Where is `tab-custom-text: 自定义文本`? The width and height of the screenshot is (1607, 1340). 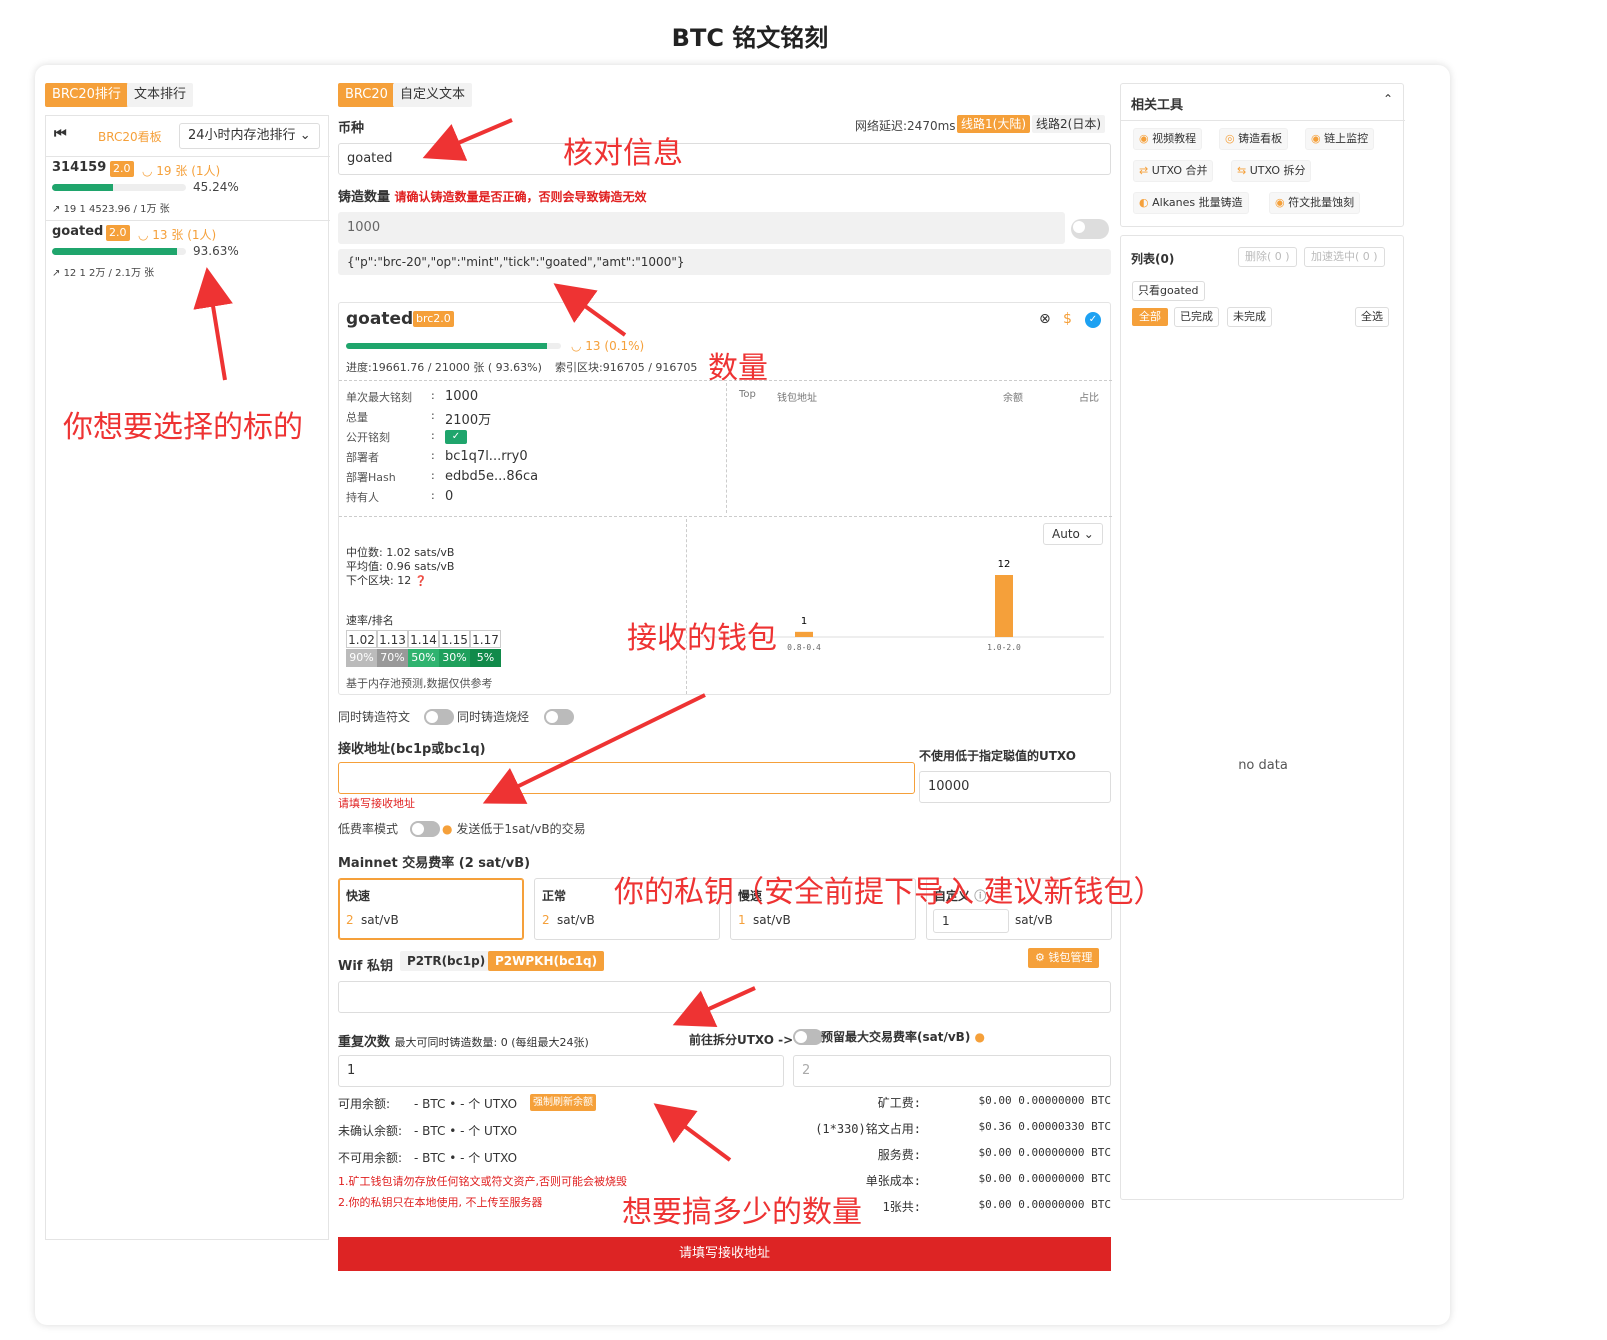
tab-custom-text: 自定义文本 is located at coordinates (433, 95).